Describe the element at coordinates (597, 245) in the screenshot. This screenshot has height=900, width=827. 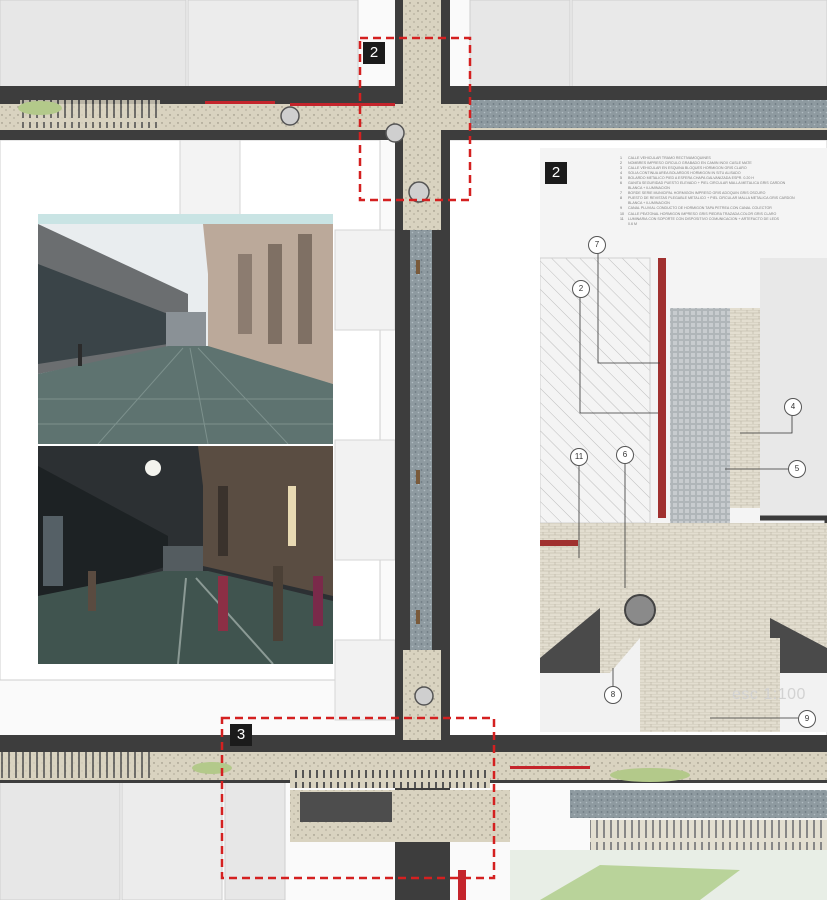
I see `marker-7: 7` at that location.